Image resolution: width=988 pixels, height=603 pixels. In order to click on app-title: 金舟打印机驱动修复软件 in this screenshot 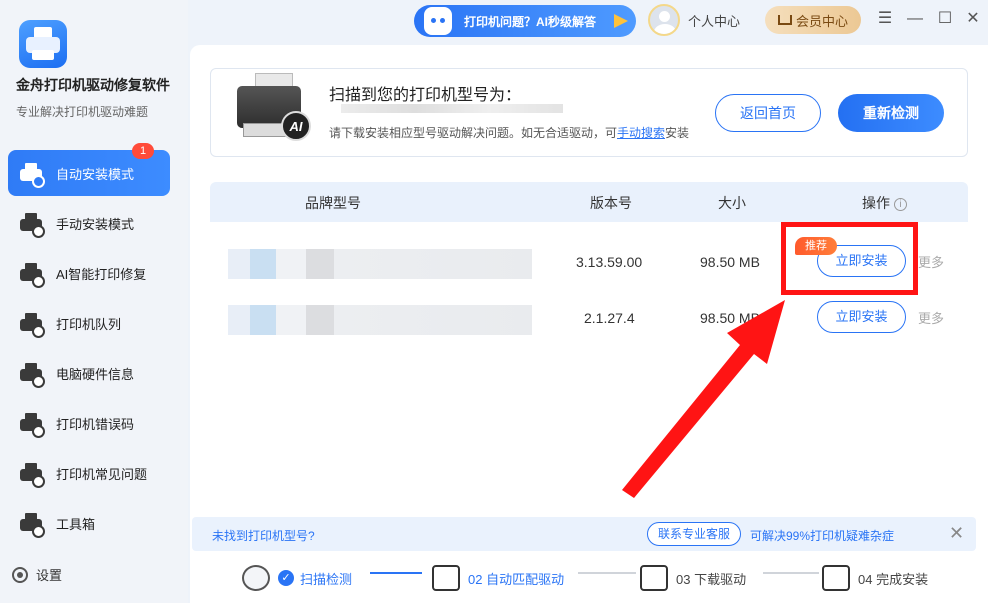, I will do `click(93, 85)`.